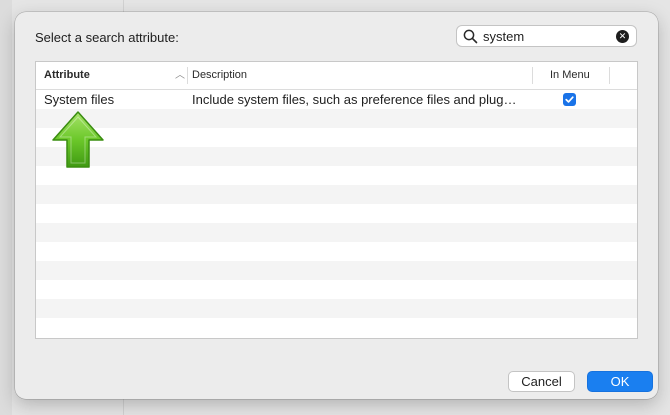 The height and width of the screenshot is (415, 670). Describe the element at coordinates (180, 75) in the screenshot. I see `sort-ascending-icon: ︿` at that location.